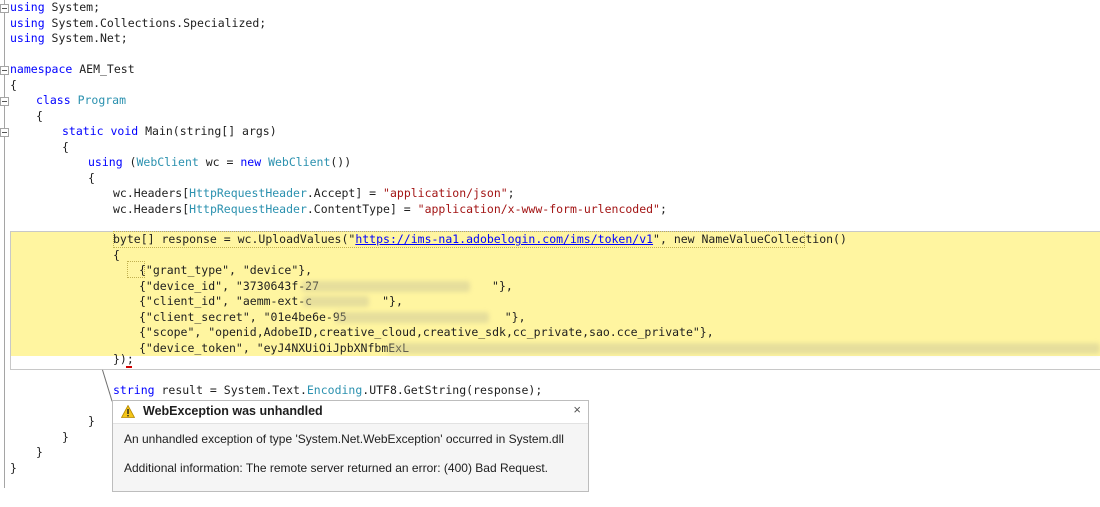 This screenshot has height=507, width=1100. What do you see at coordinates (750, 239) in the screenshot?
I see `code-text: ", new NameValueCollection()` at bounding box center [750, 239].